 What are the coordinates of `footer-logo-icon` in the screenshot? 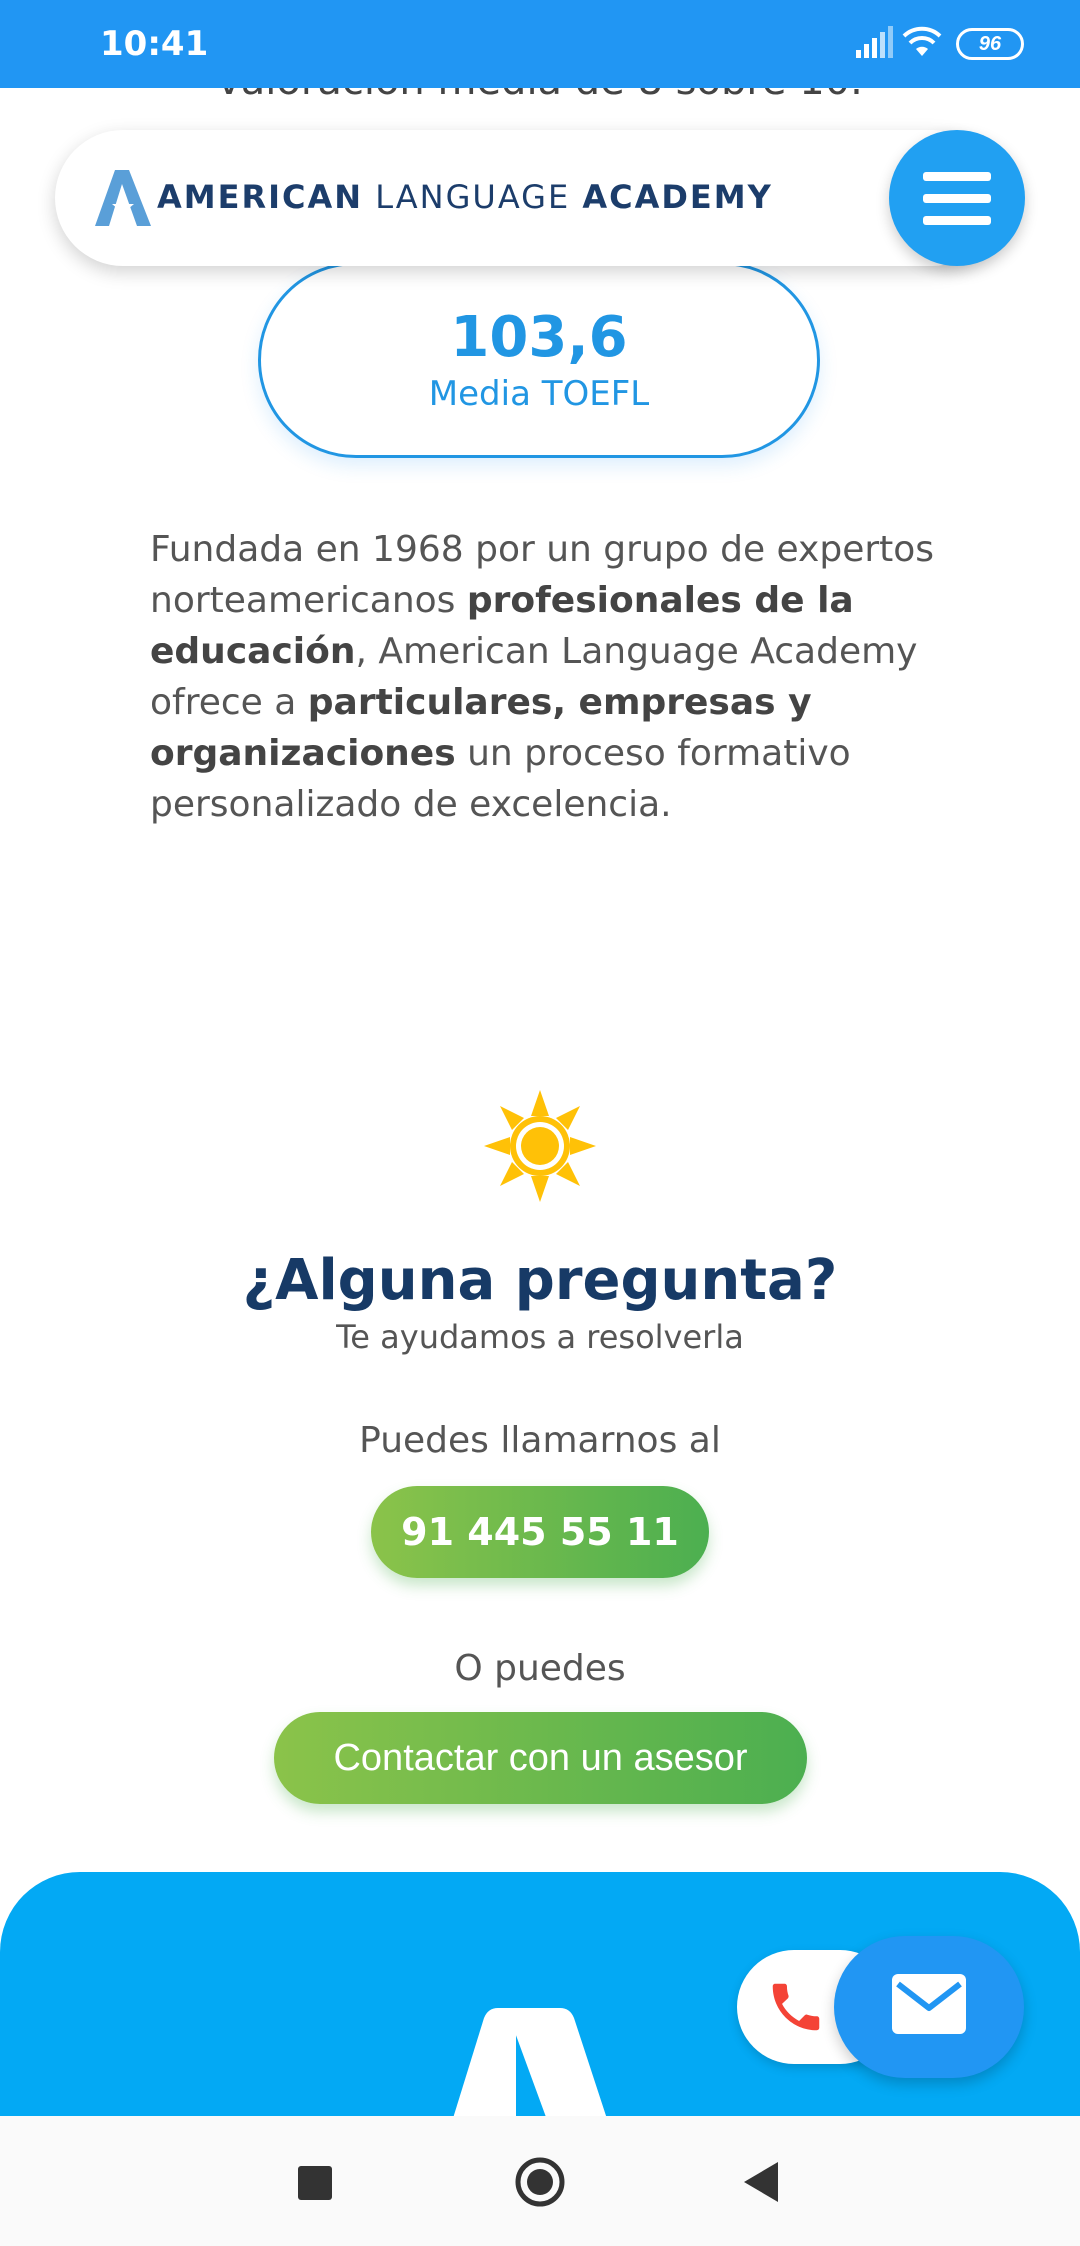 It's located at (530, 2065).